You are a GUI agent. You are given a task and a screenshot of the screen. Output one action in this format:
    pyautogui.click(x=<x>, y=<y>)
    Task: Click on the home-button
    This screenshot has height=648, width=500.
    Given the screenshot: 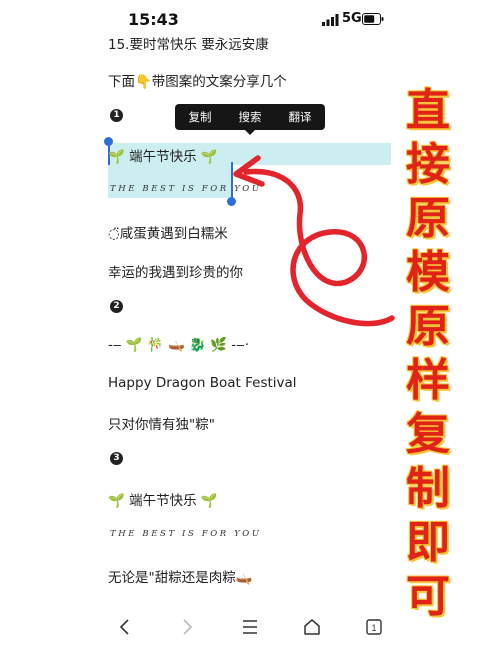 What is the action you would take?
    pyautogui.click(x=312, y=627)
    